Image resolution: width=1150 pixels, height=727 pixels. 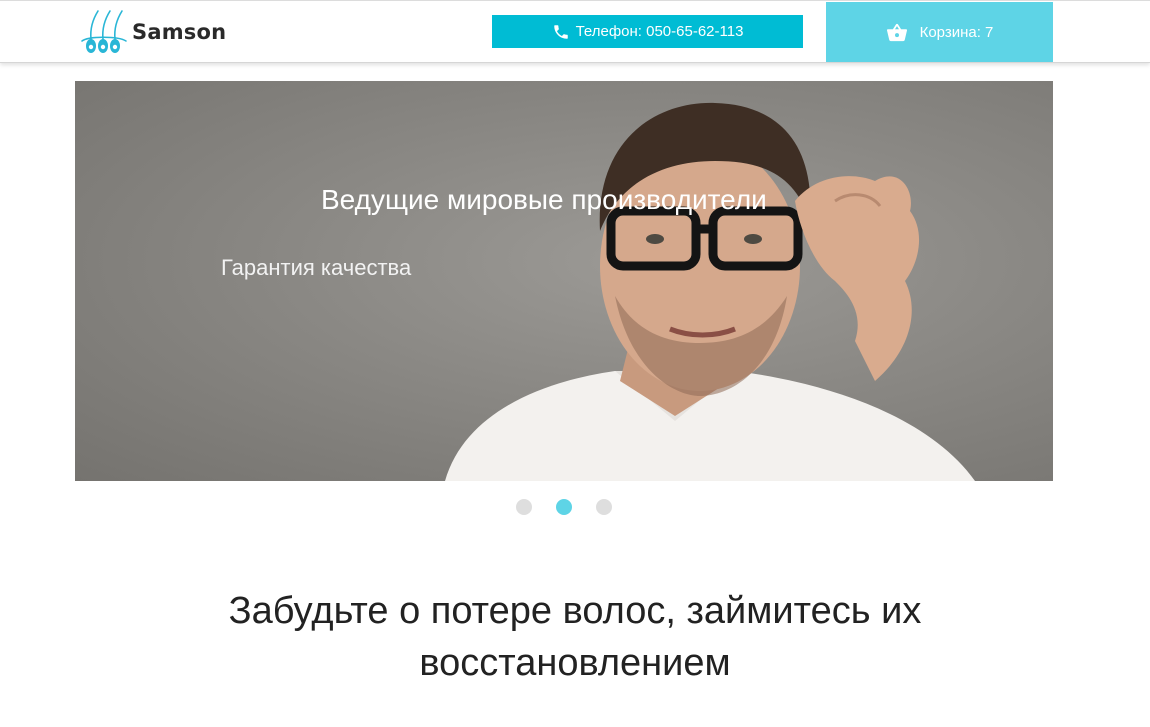 I want to click on basket-icon, so click(x=896, y=32).